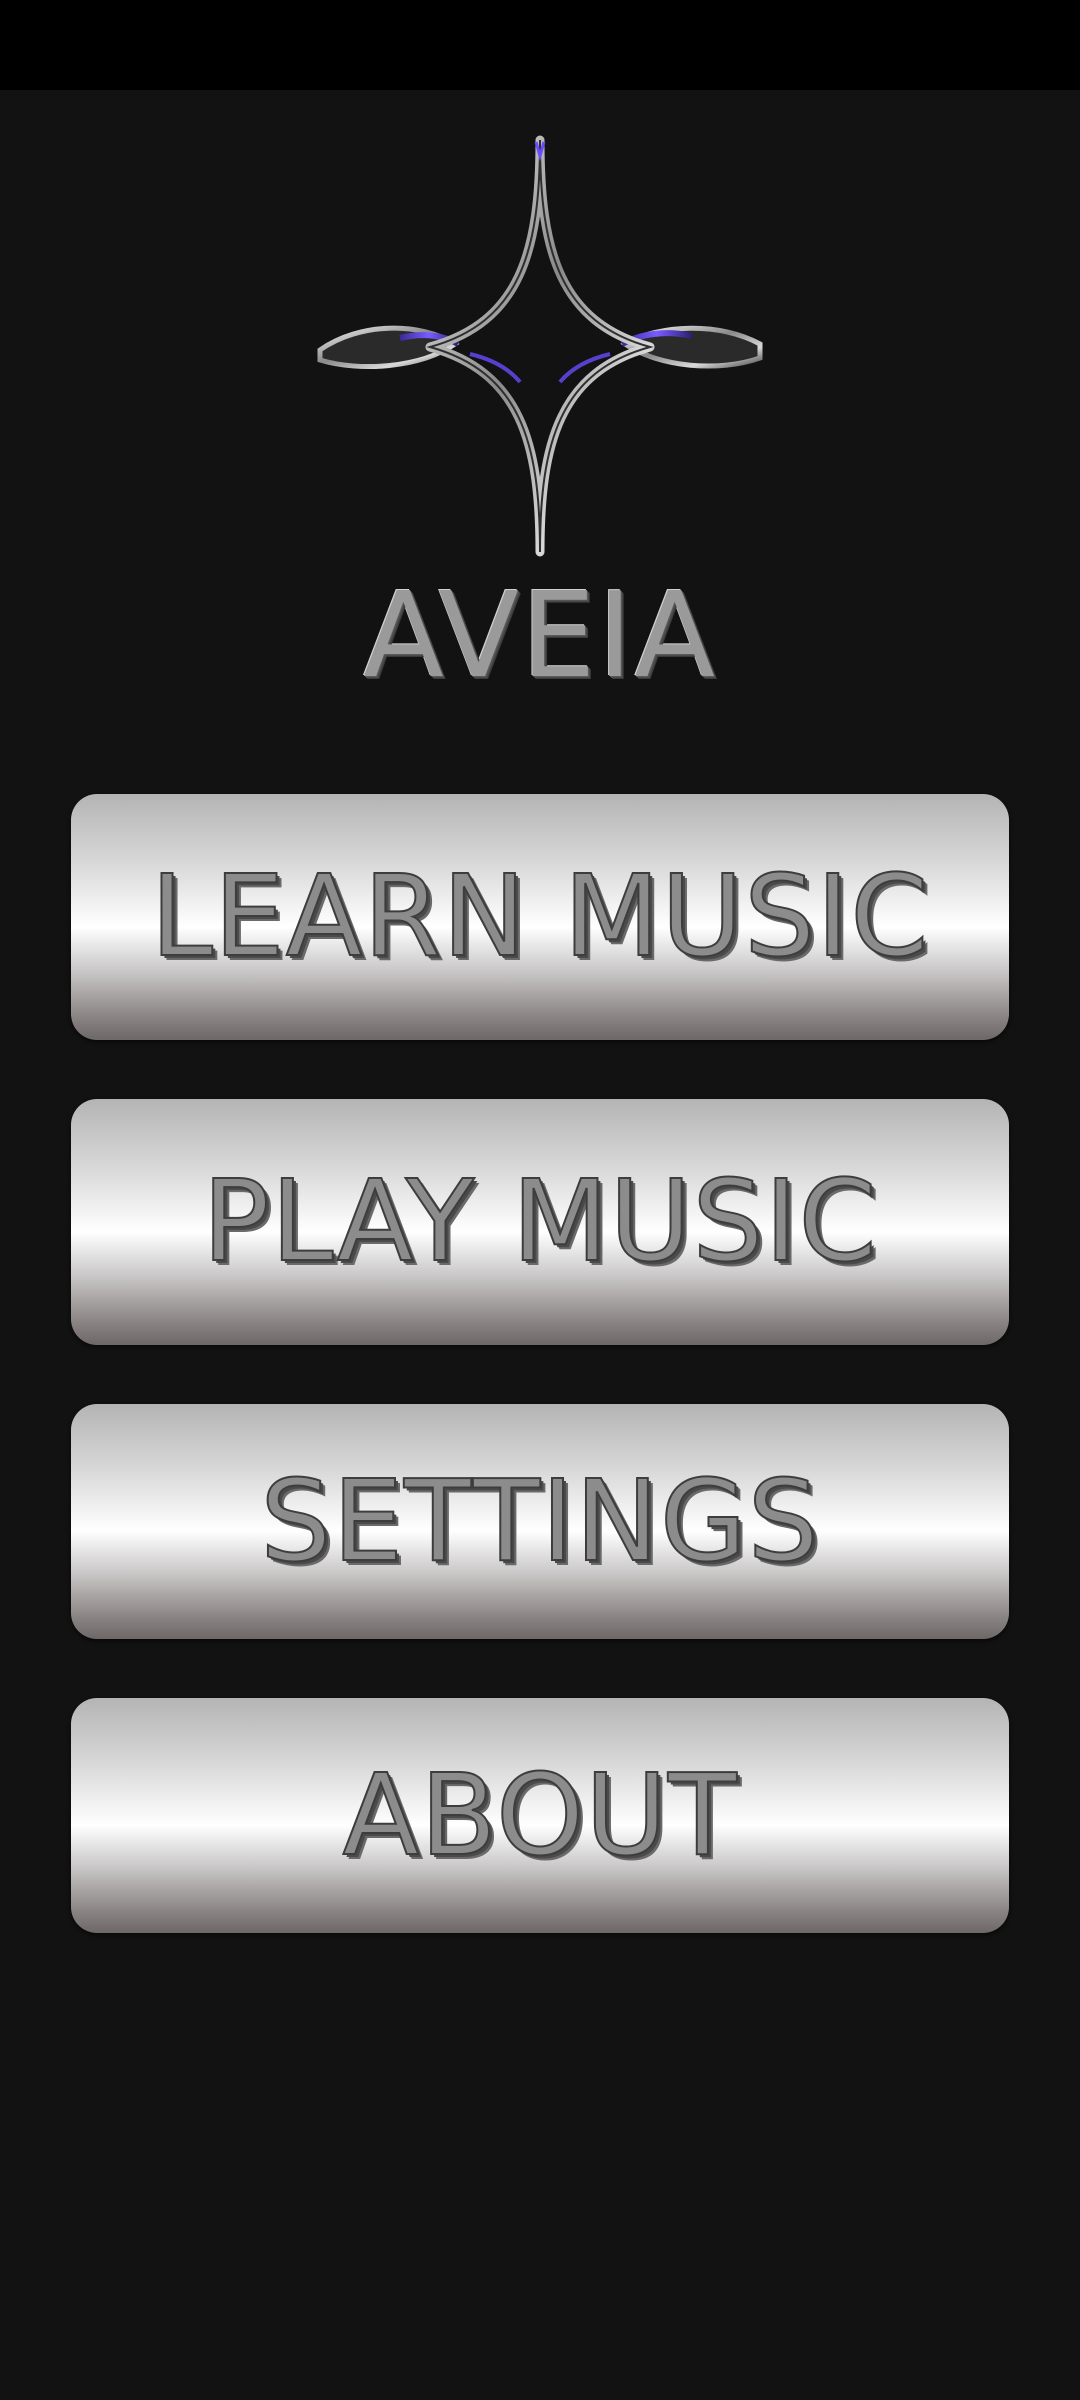 The image size is (1080, 2400). Describe the element at coordinates (540, 635) in the screenshot. I see `app-brand-title: AVEIA` at that location.